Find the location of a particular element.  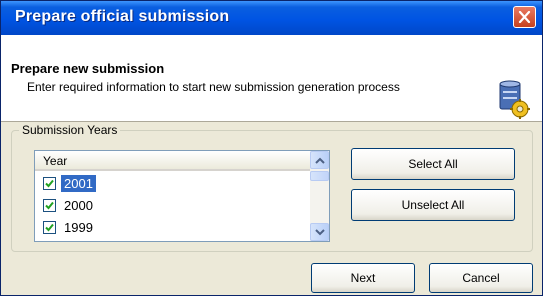

scroll-down-button is located at coordinates (319, 232).